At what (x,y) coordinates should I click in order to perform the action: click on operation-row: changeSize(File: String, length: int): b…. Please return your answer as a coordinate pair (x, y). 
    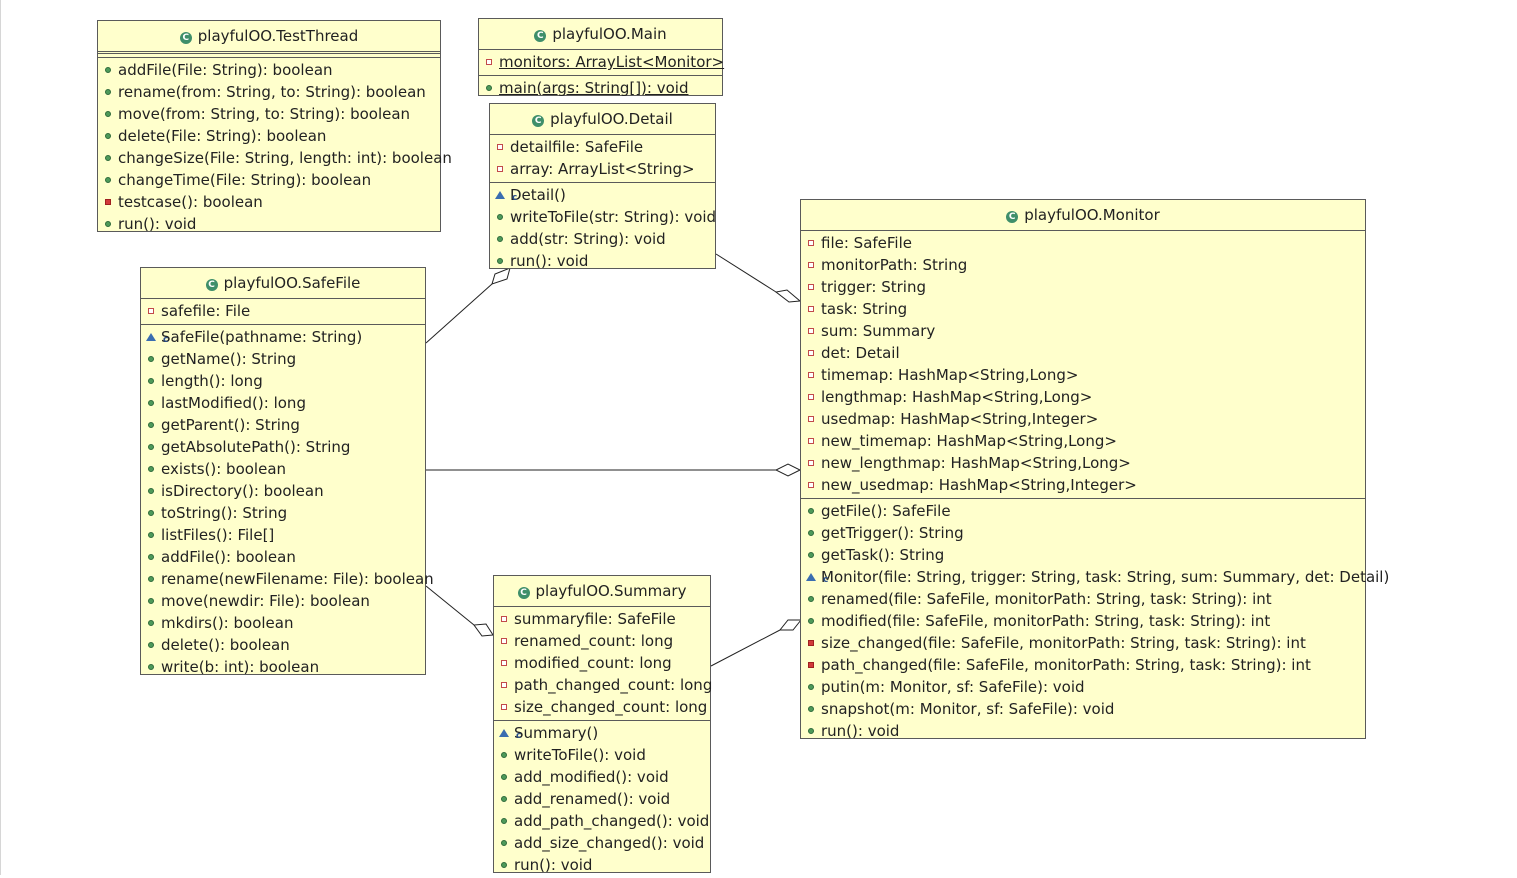
    Looking at the image, I should click on (275, 158).